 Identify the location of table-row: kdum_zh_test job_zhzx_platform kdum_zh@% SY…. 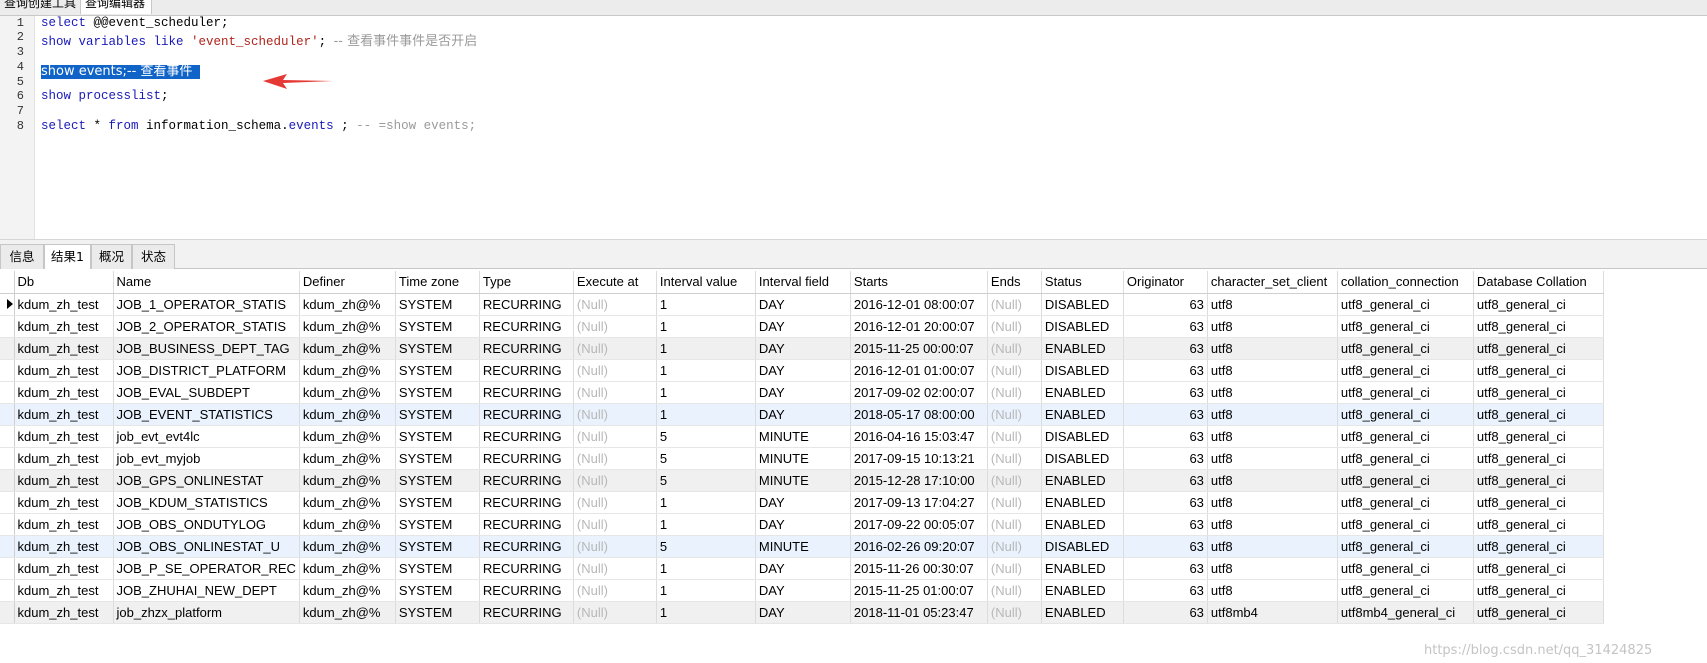
(802, 612).